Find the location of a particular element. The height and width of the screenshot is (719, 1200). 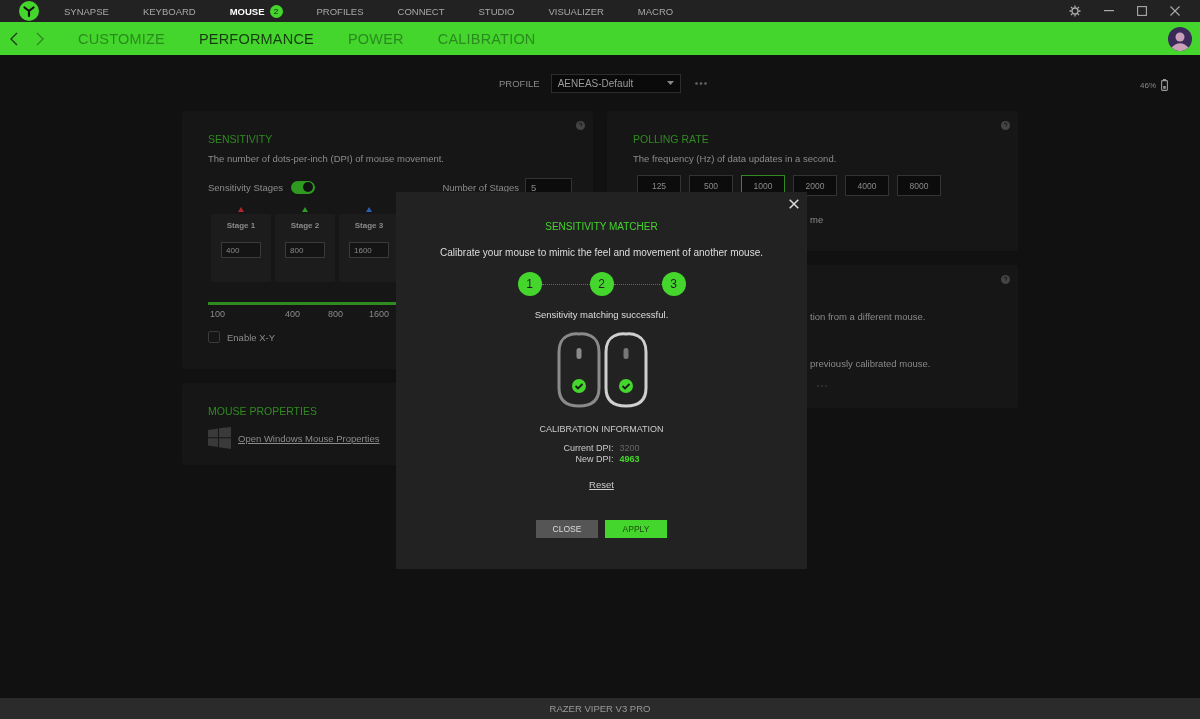

apply-button: APPLY is located at coordinates (636, 529).